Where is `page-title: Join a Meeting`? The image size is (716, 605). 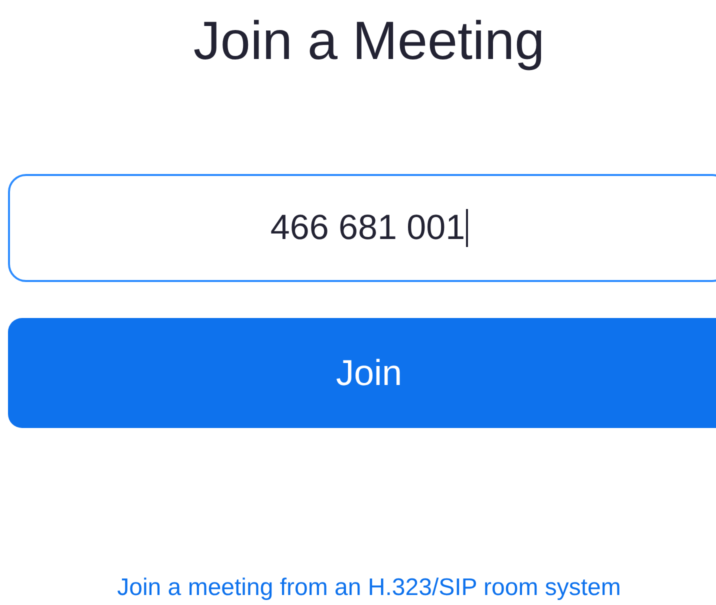
page-title: Join a Meeting is located at coordinates (369, 41).